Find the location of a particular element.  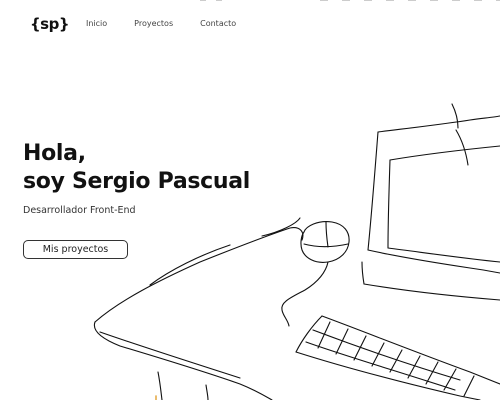

hero-title: Hola, soy Sergio Pascual is located at coordinates (136, 168).